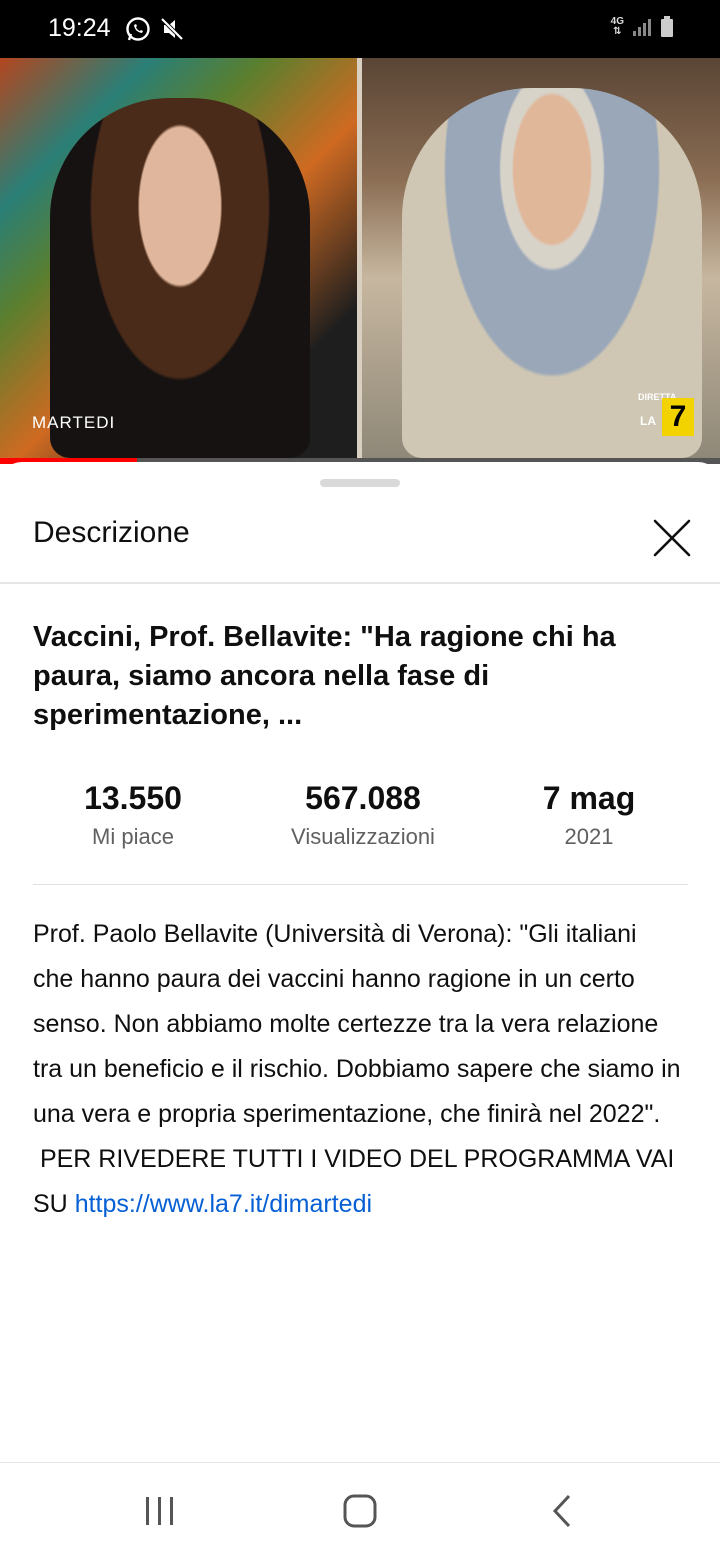 The image size is (720, 1560). I want to click on views-count: 567.088, so click(363, 798).